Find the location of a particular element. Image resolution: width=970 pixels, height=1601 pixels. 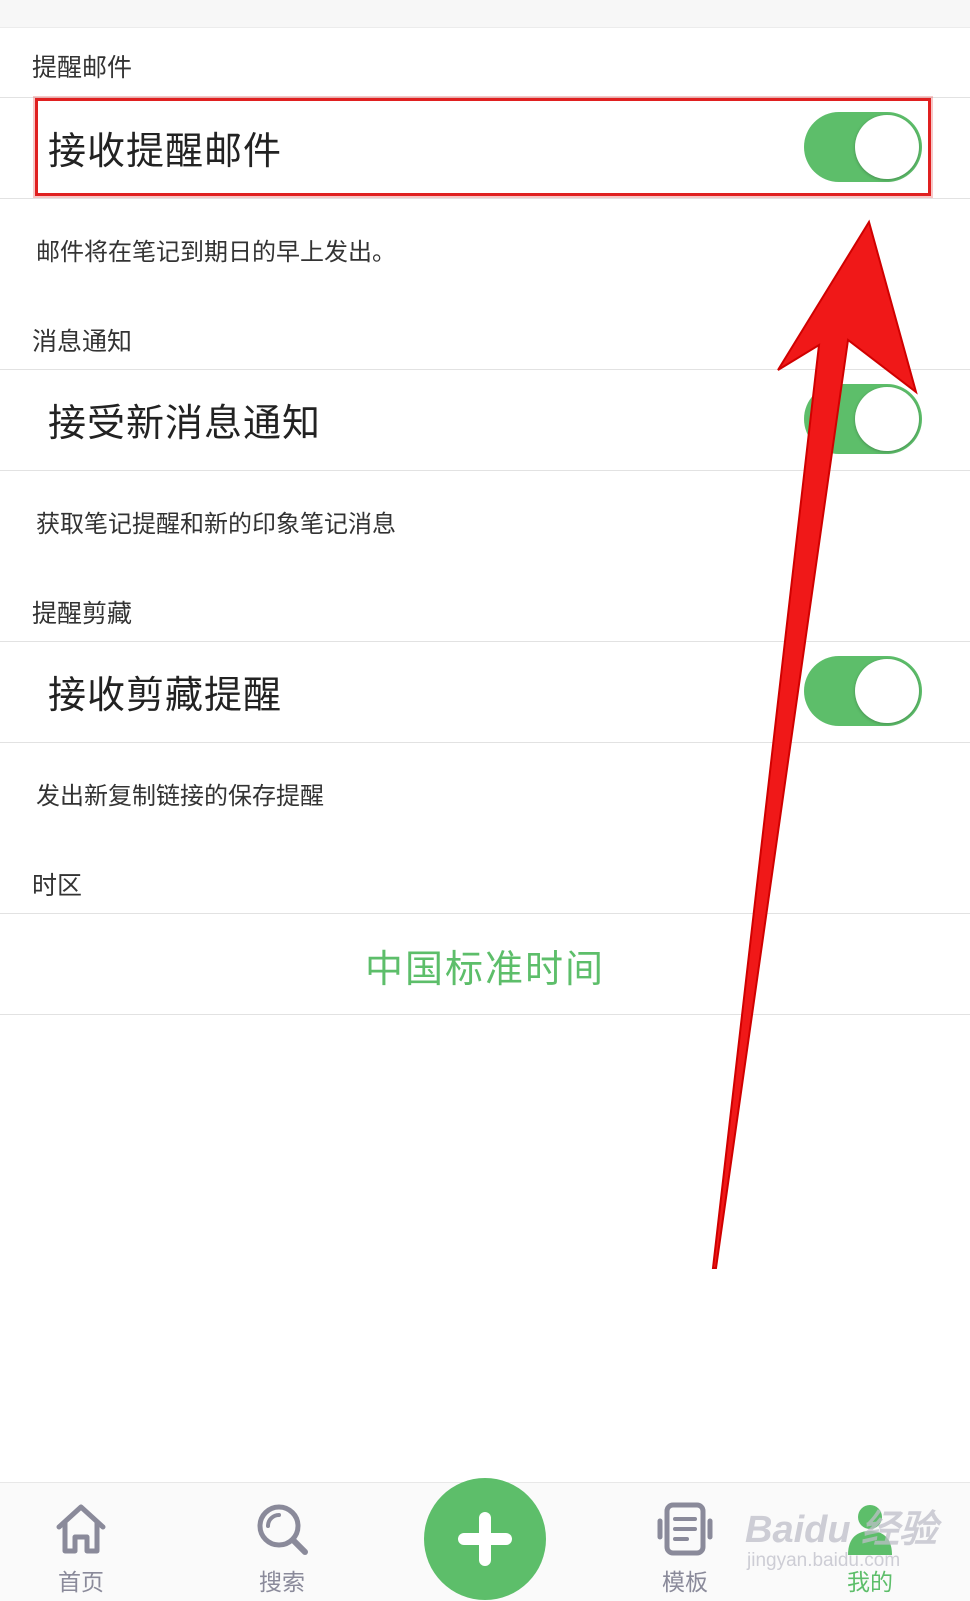

tab-templates: 模板 is located at coordinates (685, 1542).